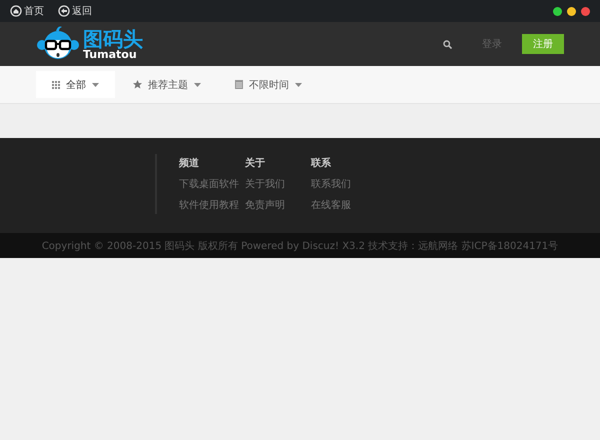 This screenshot has width=600, height=440. I want to click on register-button: 注册, so click(543, 44).